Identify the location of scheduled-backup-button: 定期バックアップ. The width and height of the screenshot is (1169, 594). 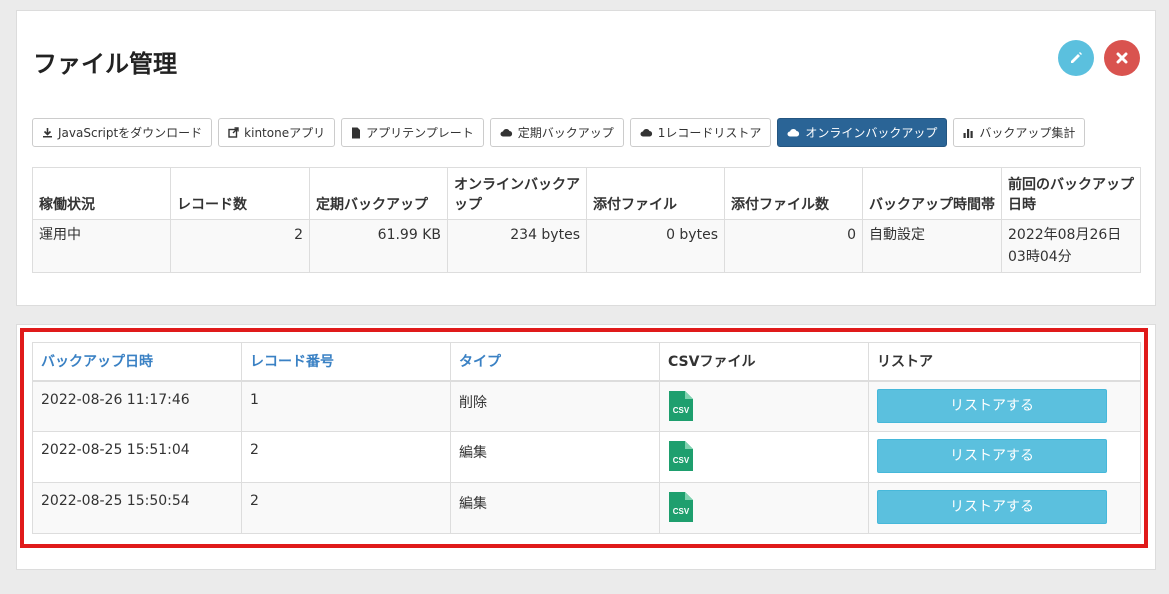
(556, 132).